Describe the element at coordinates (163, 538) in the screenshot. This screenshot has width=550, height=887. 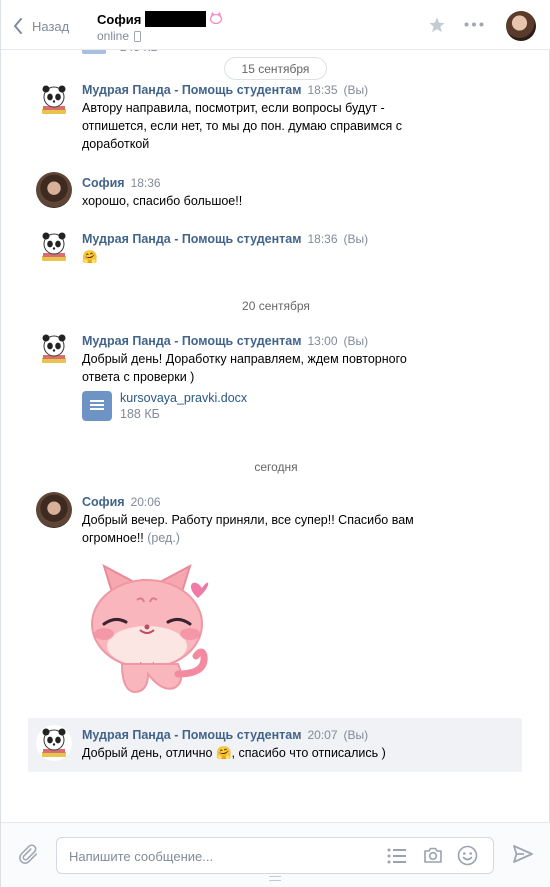
I see `edited-label: (ред.)` at that location.